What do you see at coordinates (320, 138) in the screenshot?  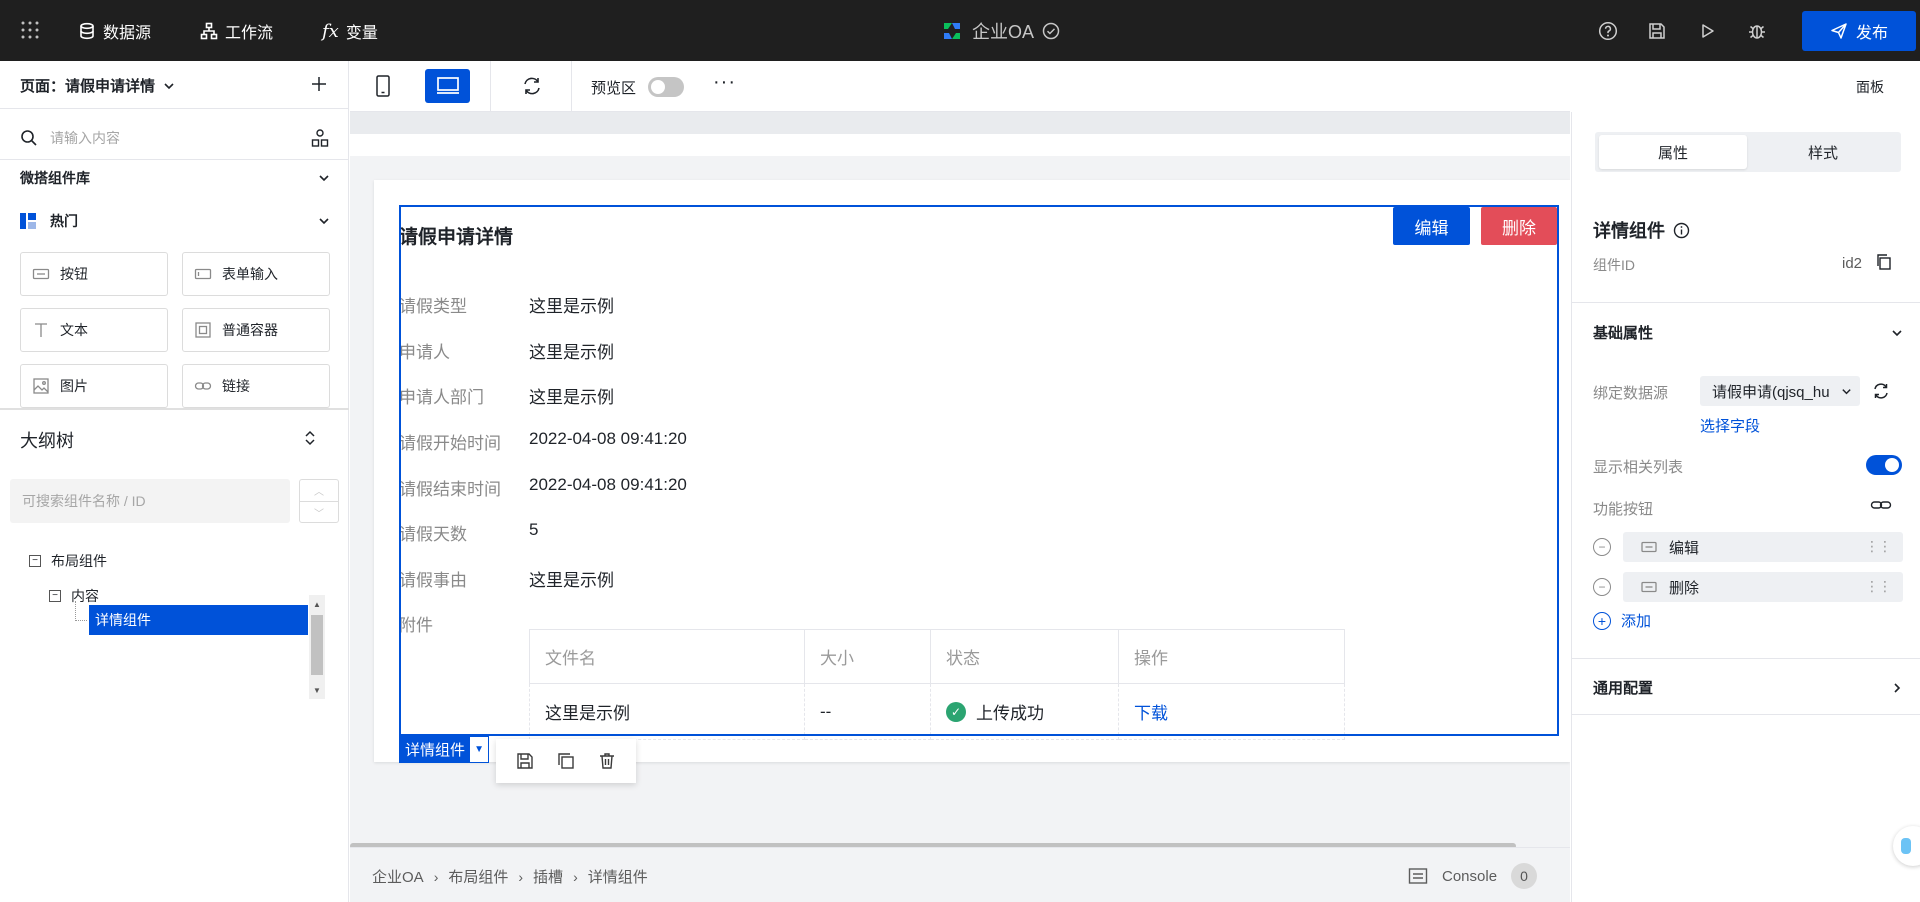 I see `component-filter-icon` at bounding box center [320, 138].